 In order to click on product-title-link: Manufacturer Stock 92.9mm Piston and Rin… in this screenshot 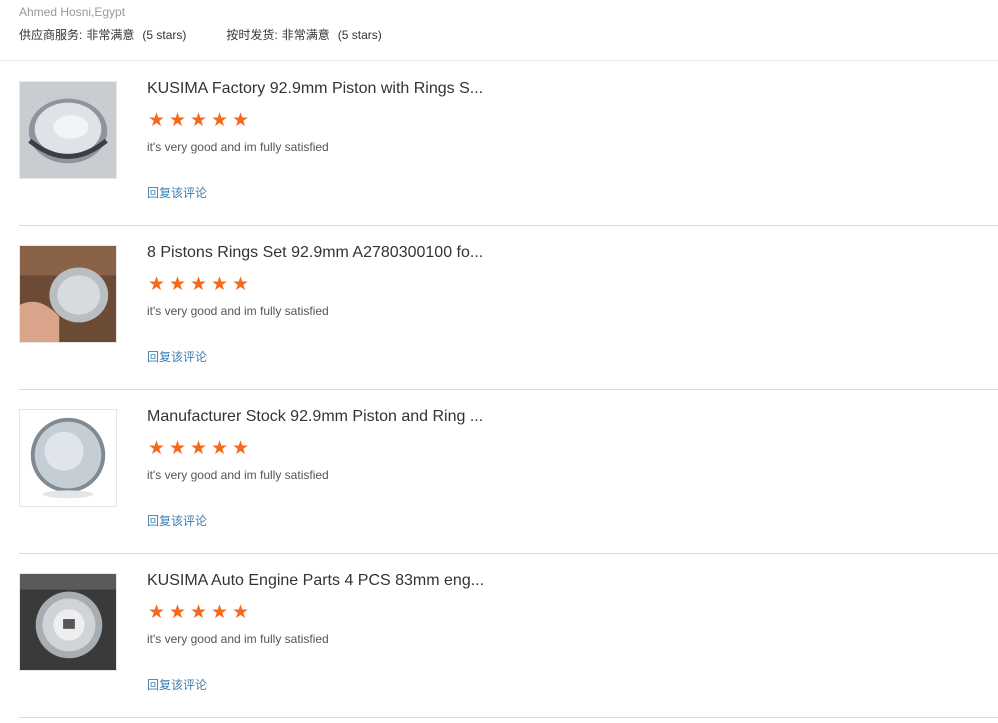, I will do `click(317, 417)`.